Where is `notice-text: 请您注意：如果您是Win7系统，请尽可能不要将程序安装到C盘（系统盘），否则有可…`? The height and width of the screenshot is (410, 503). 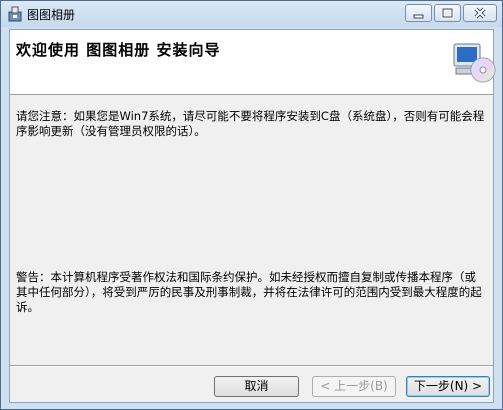
notice-text: 请您注意：如果您是Win7系统，请尽可能不要将程序安装到C盘（系统盘），否则有可… is located at coordinates (250, 123).